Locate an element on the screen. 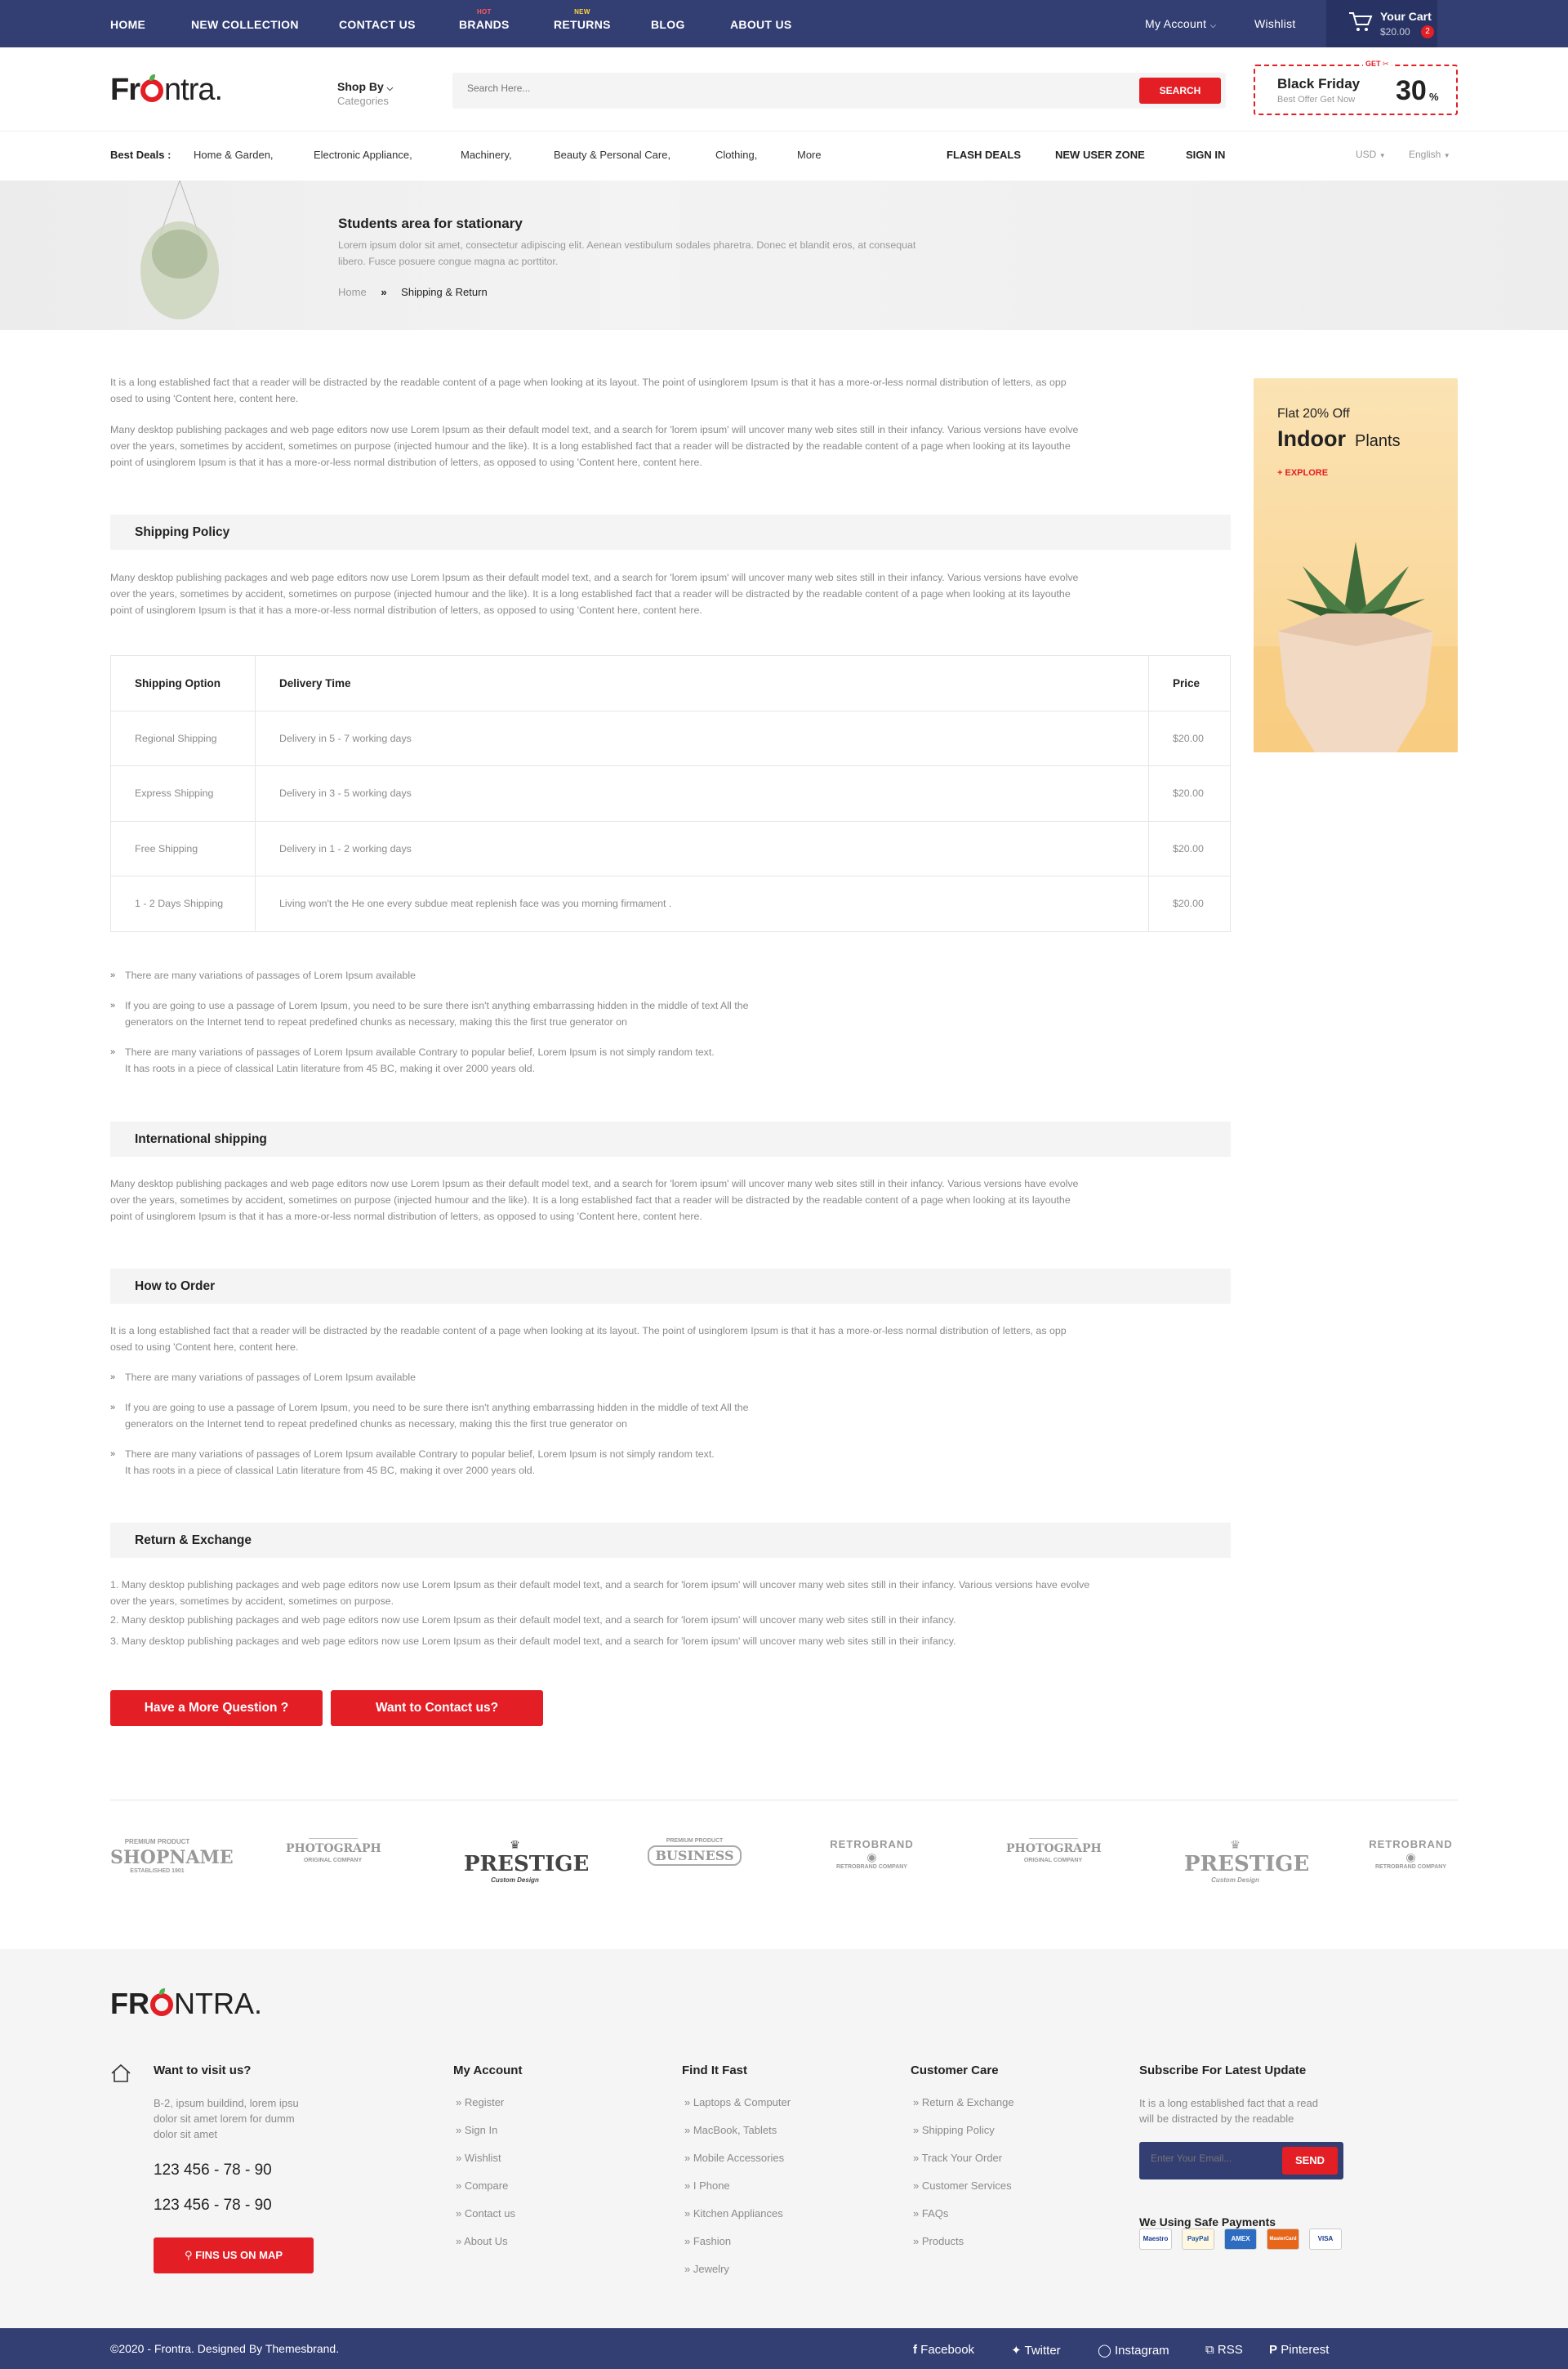 This screenshot has height=2369, width=1568. nav-contact-us: CONTACT US is located at coordinates (377, 24).